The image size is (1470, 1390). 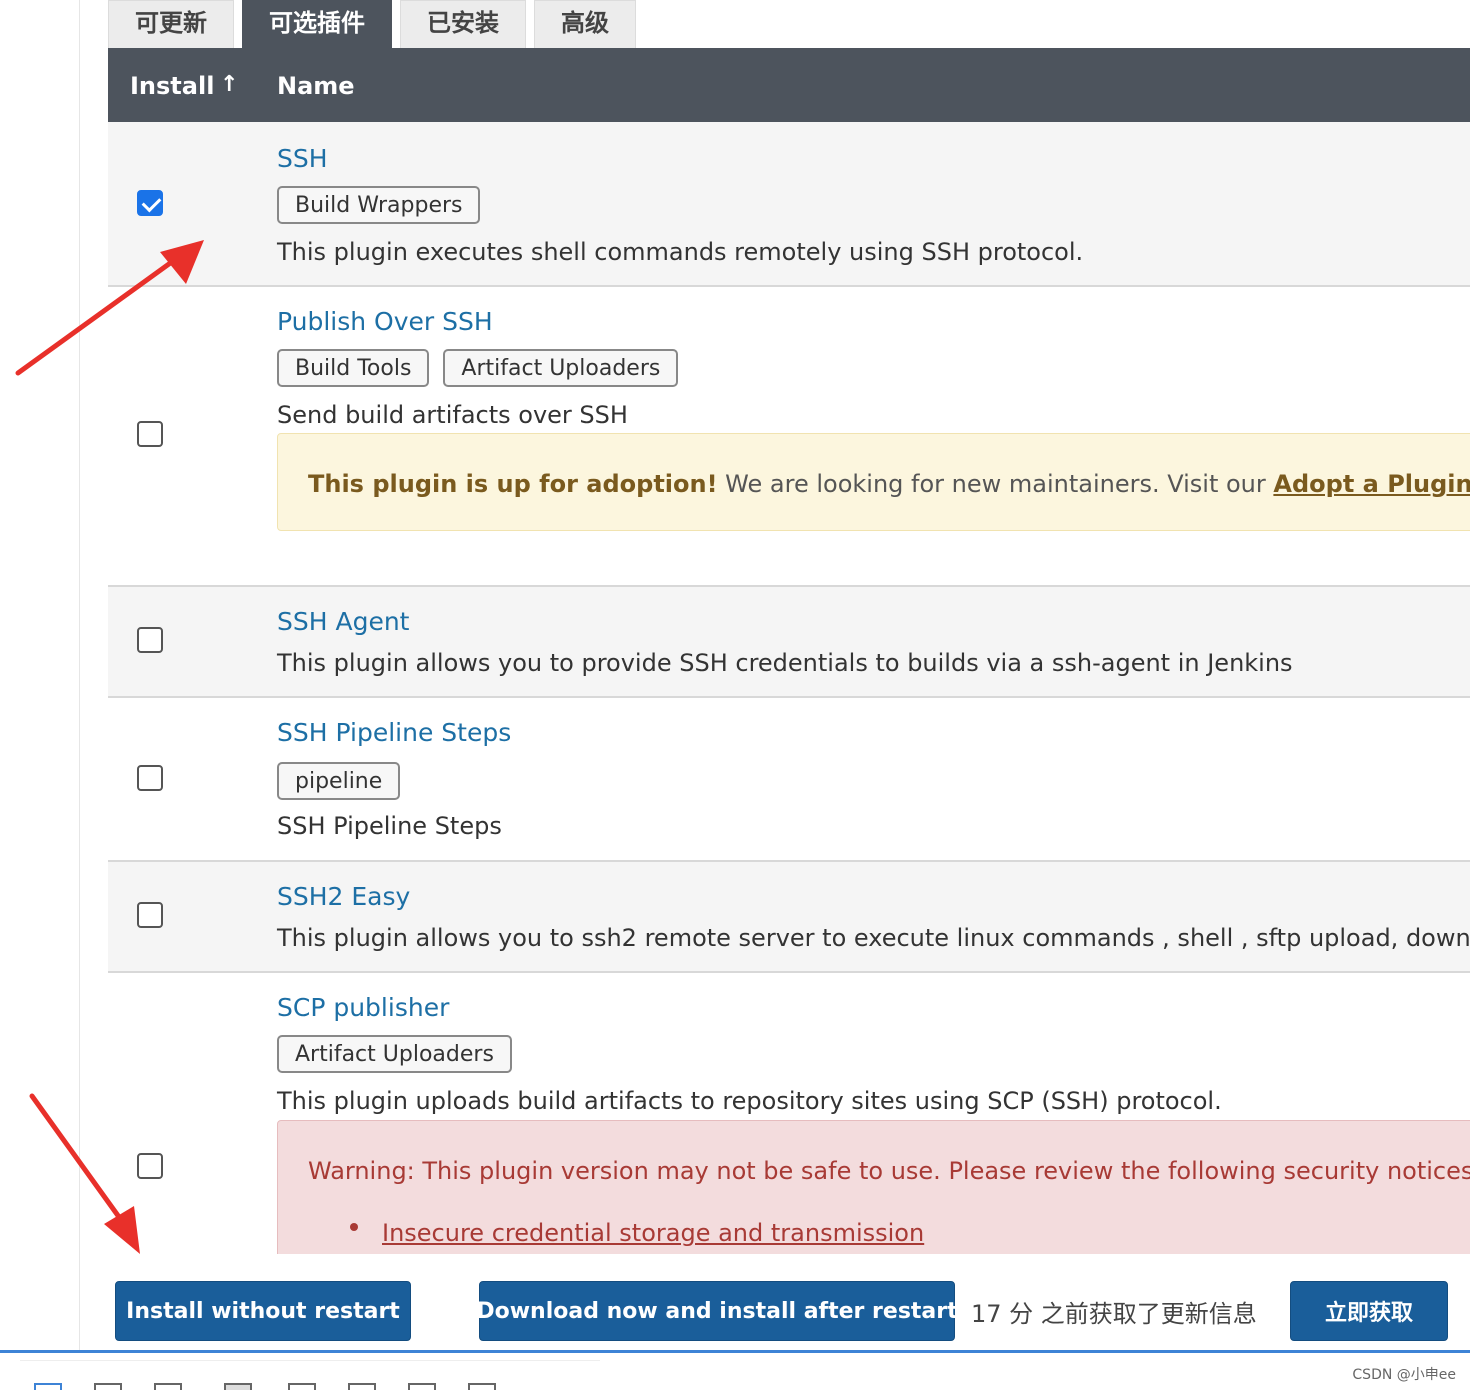 I want to click on category-tag: Build Wrappers, so click(x=379, y=205).